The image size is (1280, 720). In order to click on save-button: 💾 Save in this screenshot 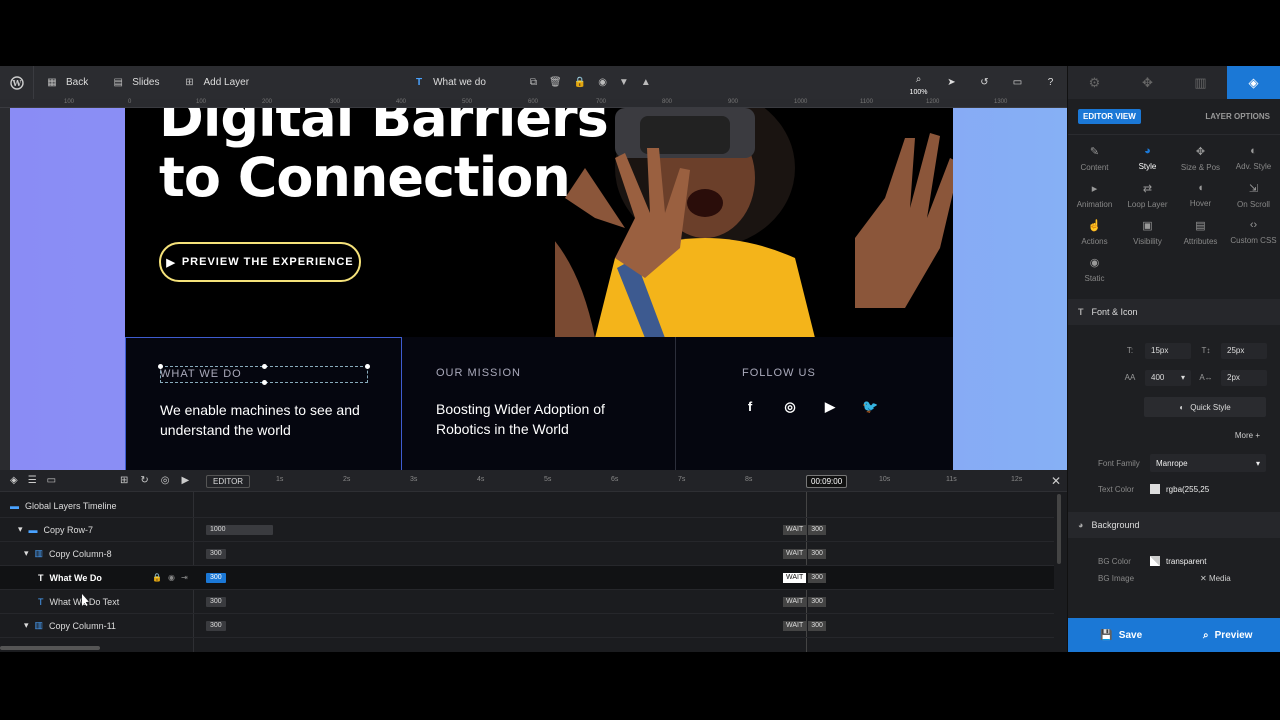, I will do `click(1121, 635)`.